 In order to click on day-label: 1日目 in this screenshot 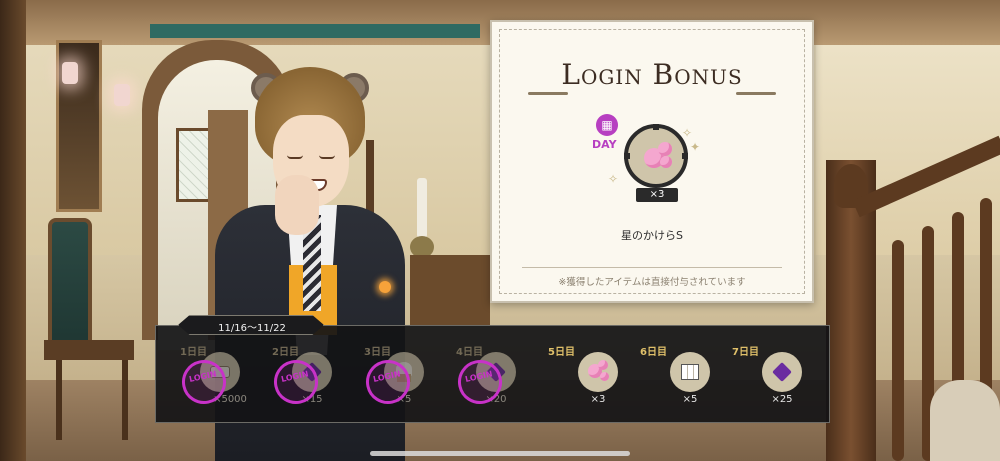, I will do `click(193, 352)`.